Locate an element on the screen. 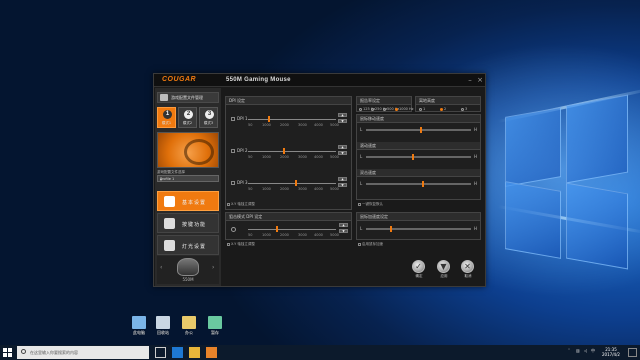 Image resolution: width=640 pixels, height=360 pixels. dpi-xy-checkbox is located at coordinates (228, 204).